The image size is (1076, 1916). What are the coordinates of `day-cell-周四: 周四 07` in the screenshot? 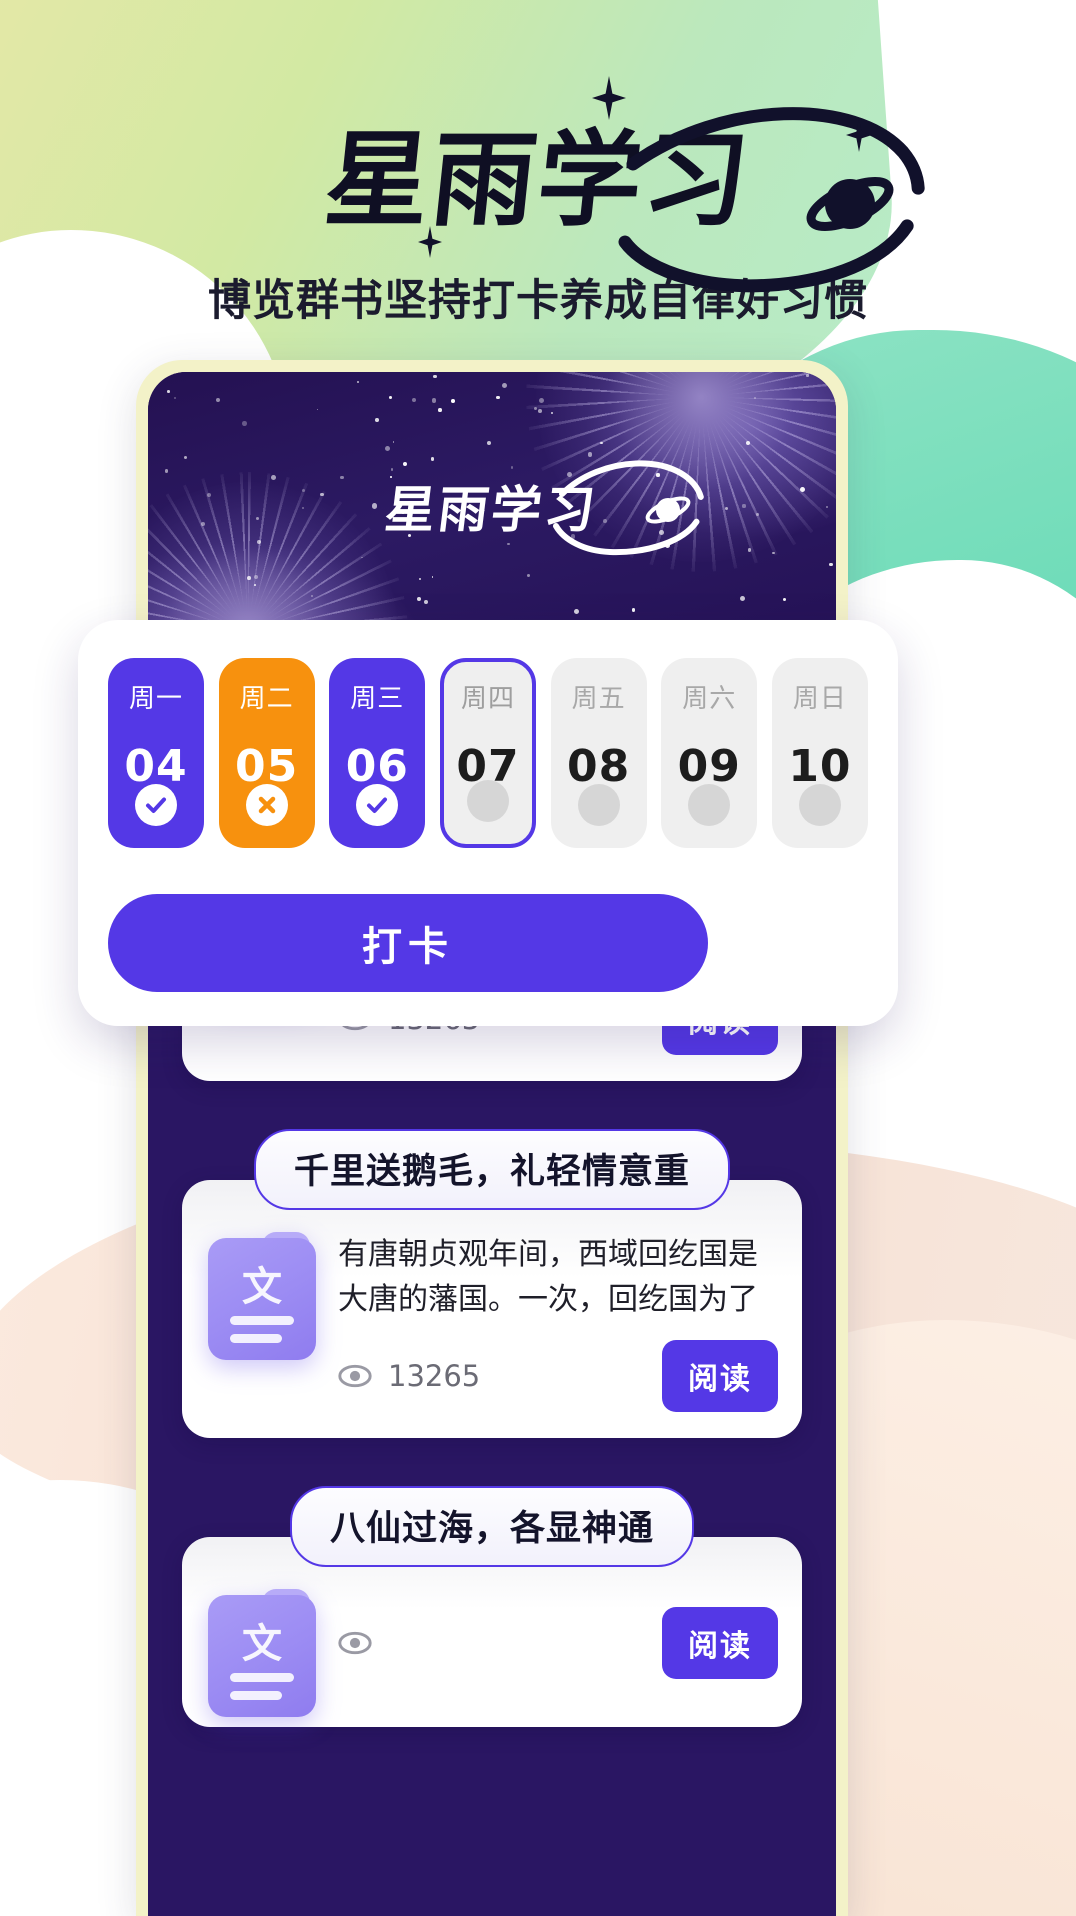 It's located at (487, 753).